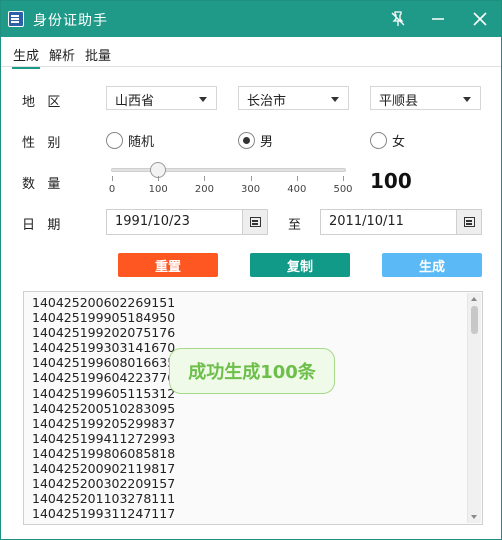  What do you see at coordinates (267, 142) in the screenshot?
I see `gender-male-label: 男` at bounding box center [267, 142].